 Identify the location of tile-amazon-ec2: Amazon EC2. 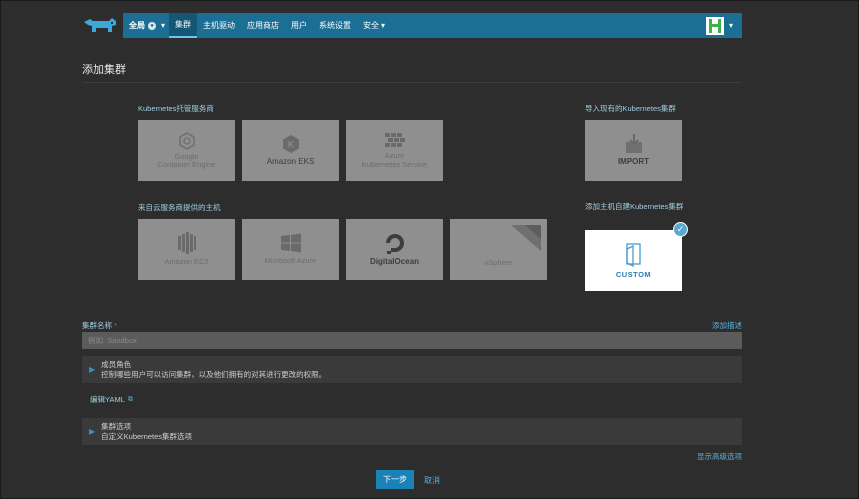
(186, 249).